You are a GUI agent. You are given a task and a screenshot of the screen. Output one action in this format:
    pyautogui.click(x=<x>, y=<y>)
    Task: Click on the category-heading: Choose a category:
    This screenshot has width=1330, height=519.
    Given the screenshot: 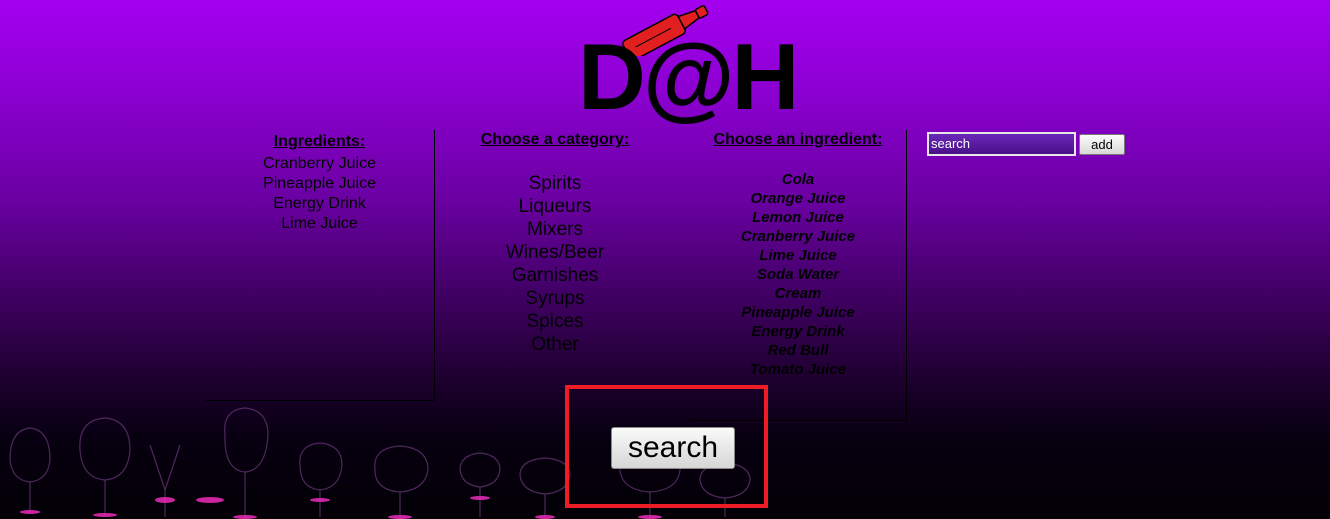 What is the action you would take?
    pyautogui.click(x=555, y=139)
    